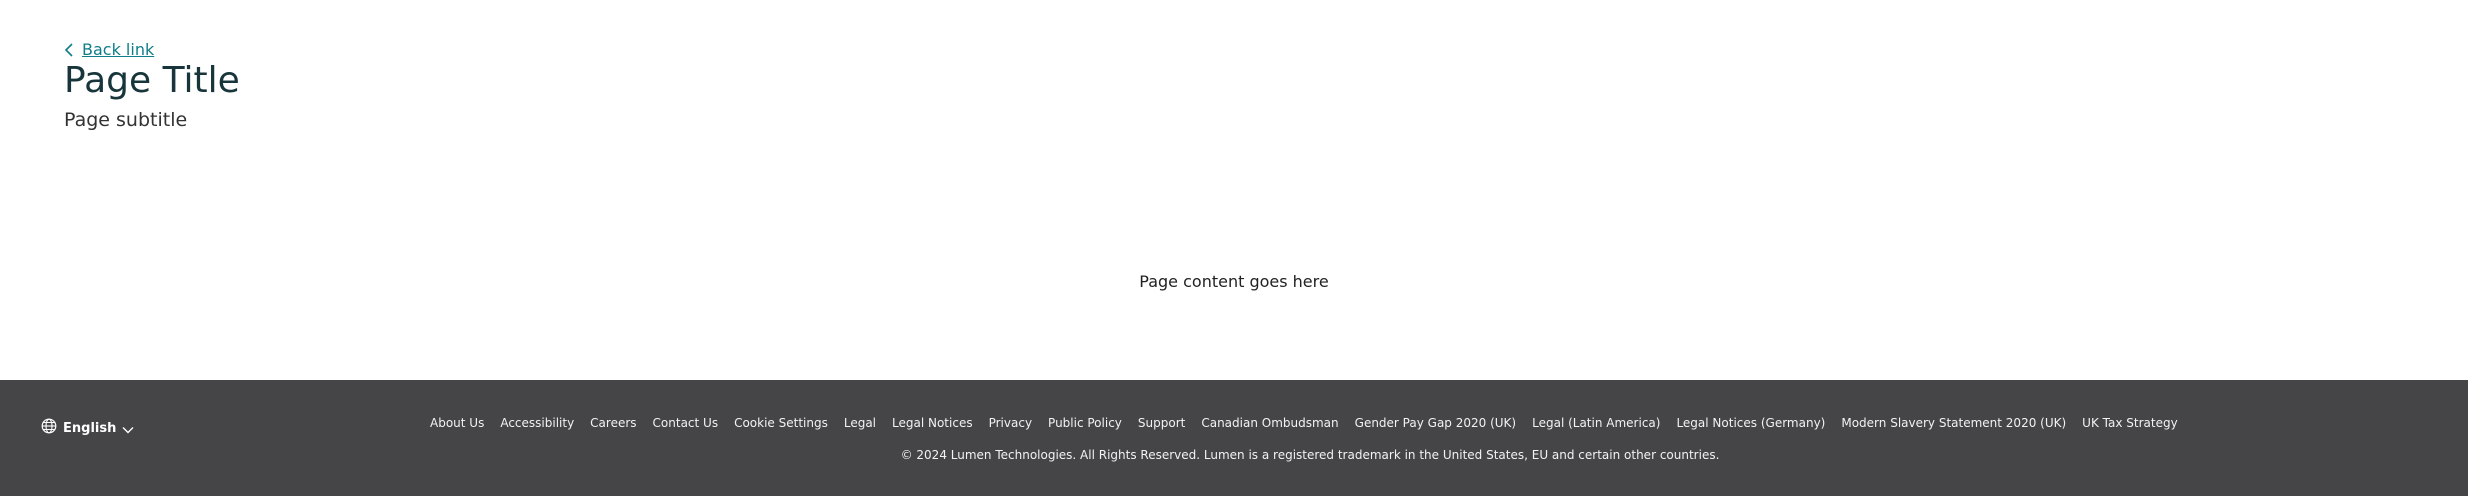 Image resolution: width=2468 pixels, height=496 pixels. What do you see at coordinates (1269, 423) in the screenshot?
I see `footer-link-canadian-ombudsman: Canadian Ombudsman` at bounding box center [1269, 423].